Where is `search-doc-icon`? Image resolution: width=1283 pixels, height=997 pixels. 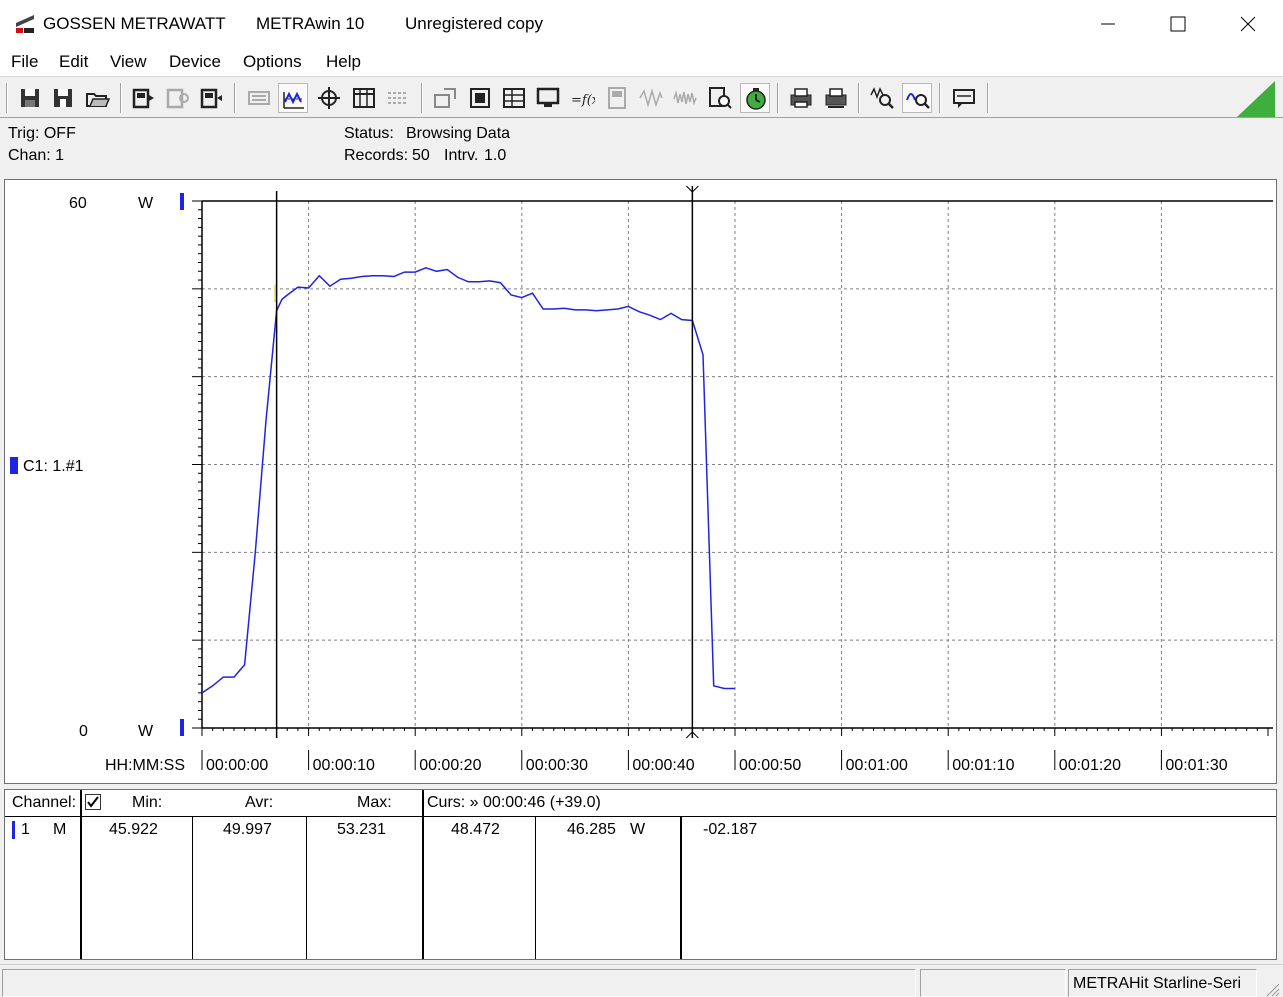 search-doc-icon is located at coordinates (720, 98).